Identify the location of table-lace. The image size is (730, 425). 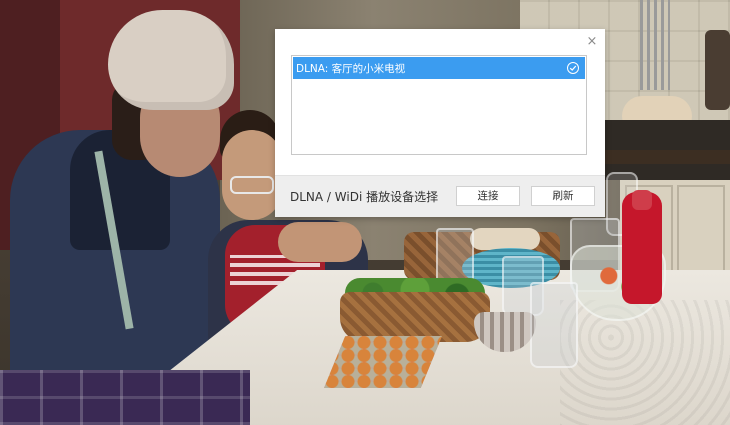
(645, 362).